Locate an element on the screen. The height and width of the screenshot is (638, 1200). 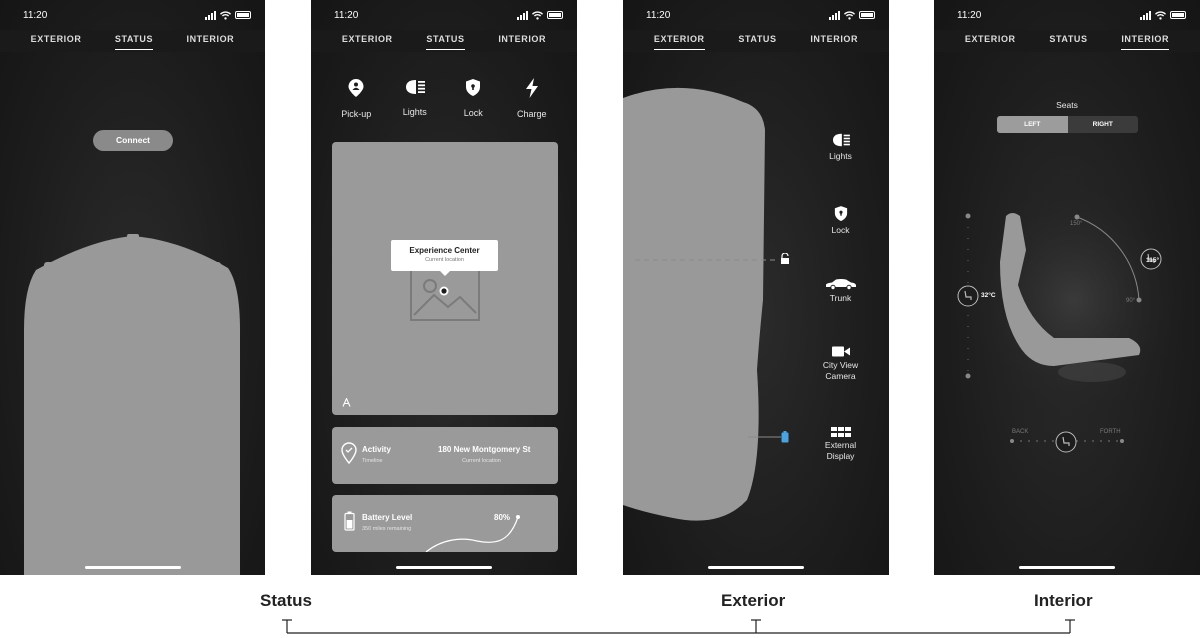
caption-bracket is located at coordinates (678, 626).